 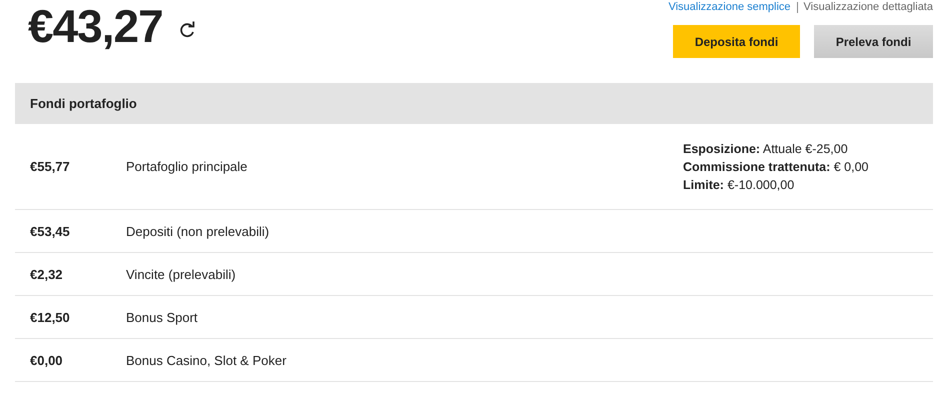 I want to click on fund-label: Portafoglio principale, so click(x=187, y=166).